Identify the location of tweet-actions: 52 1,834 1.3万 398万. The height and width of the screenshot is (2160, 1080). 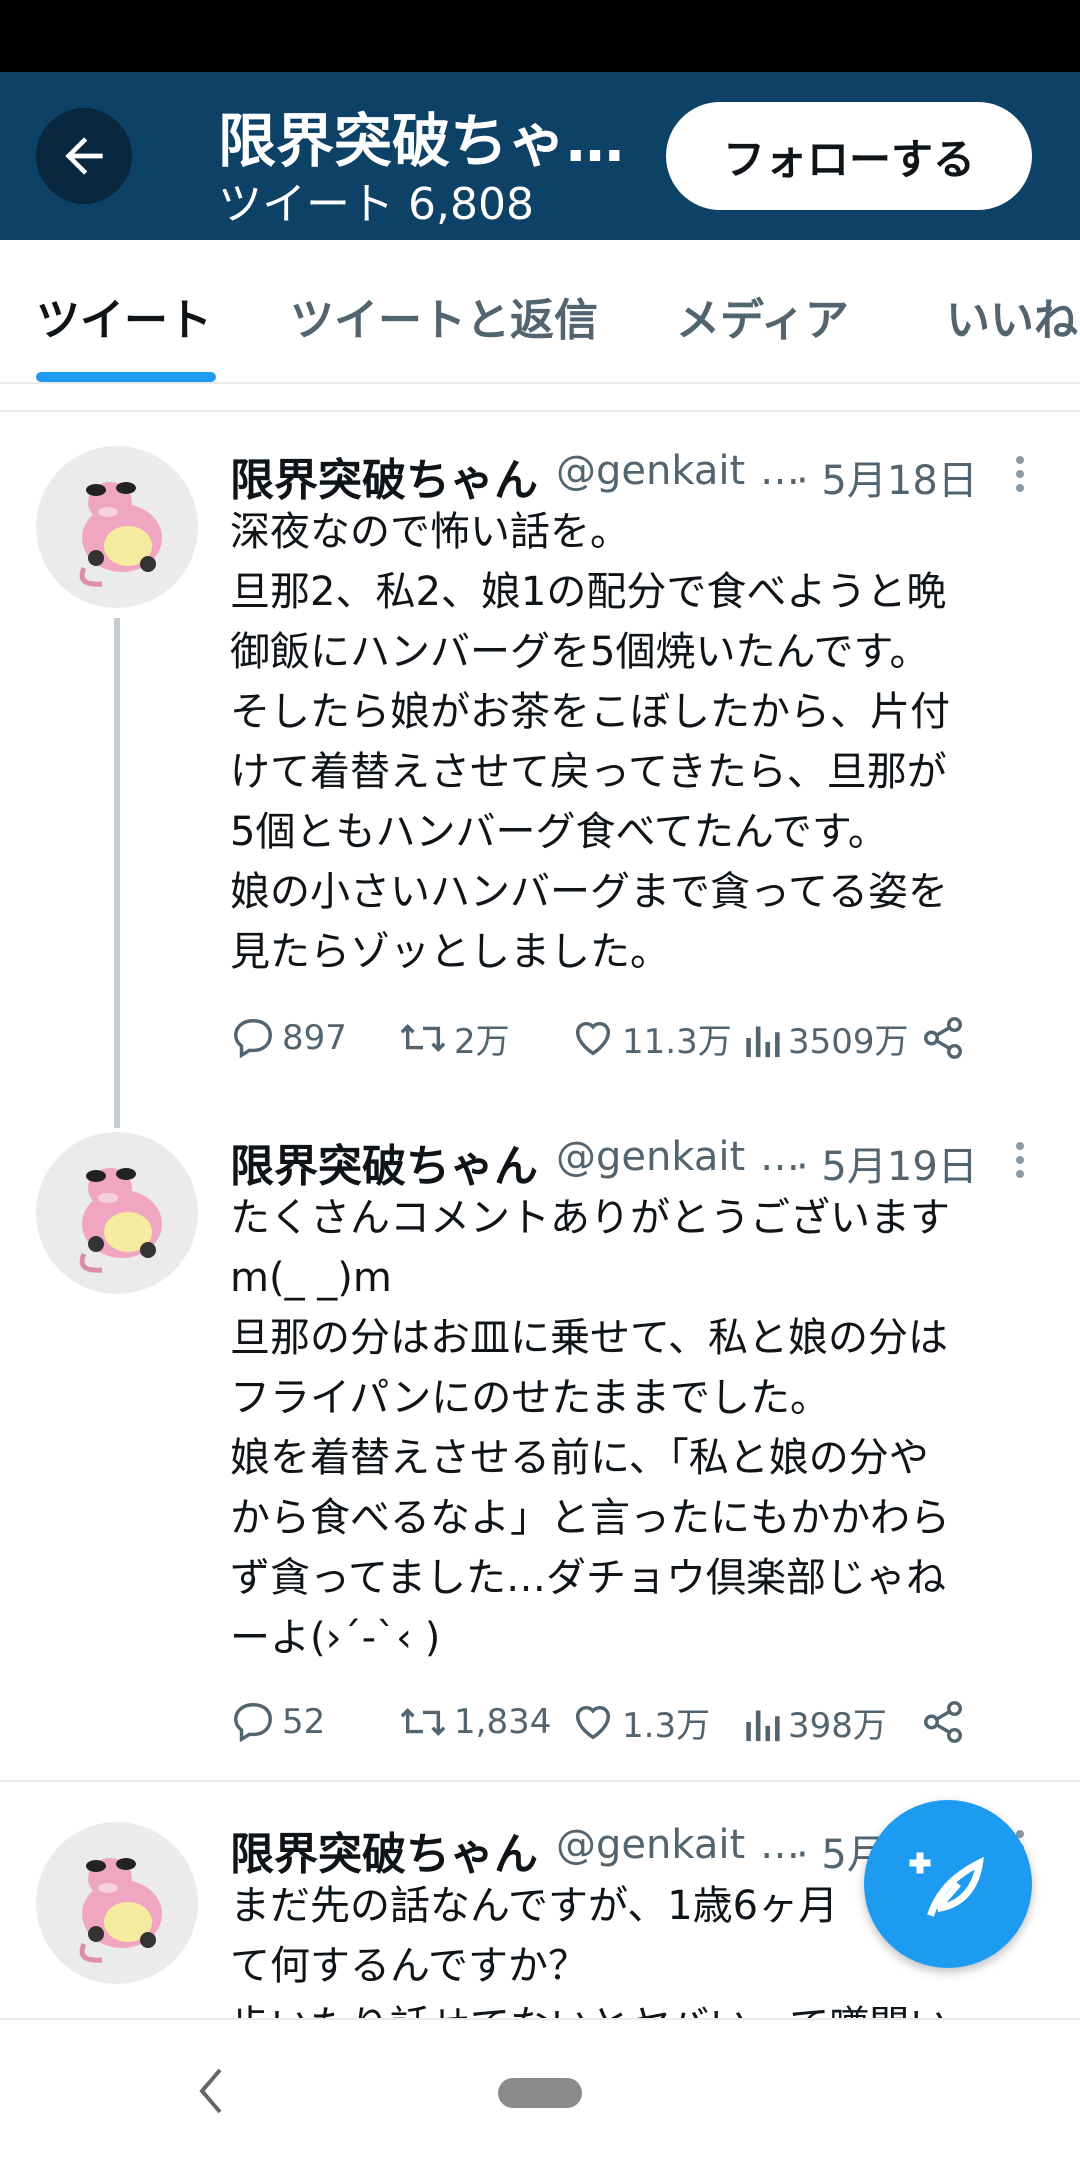
(640, 1722).